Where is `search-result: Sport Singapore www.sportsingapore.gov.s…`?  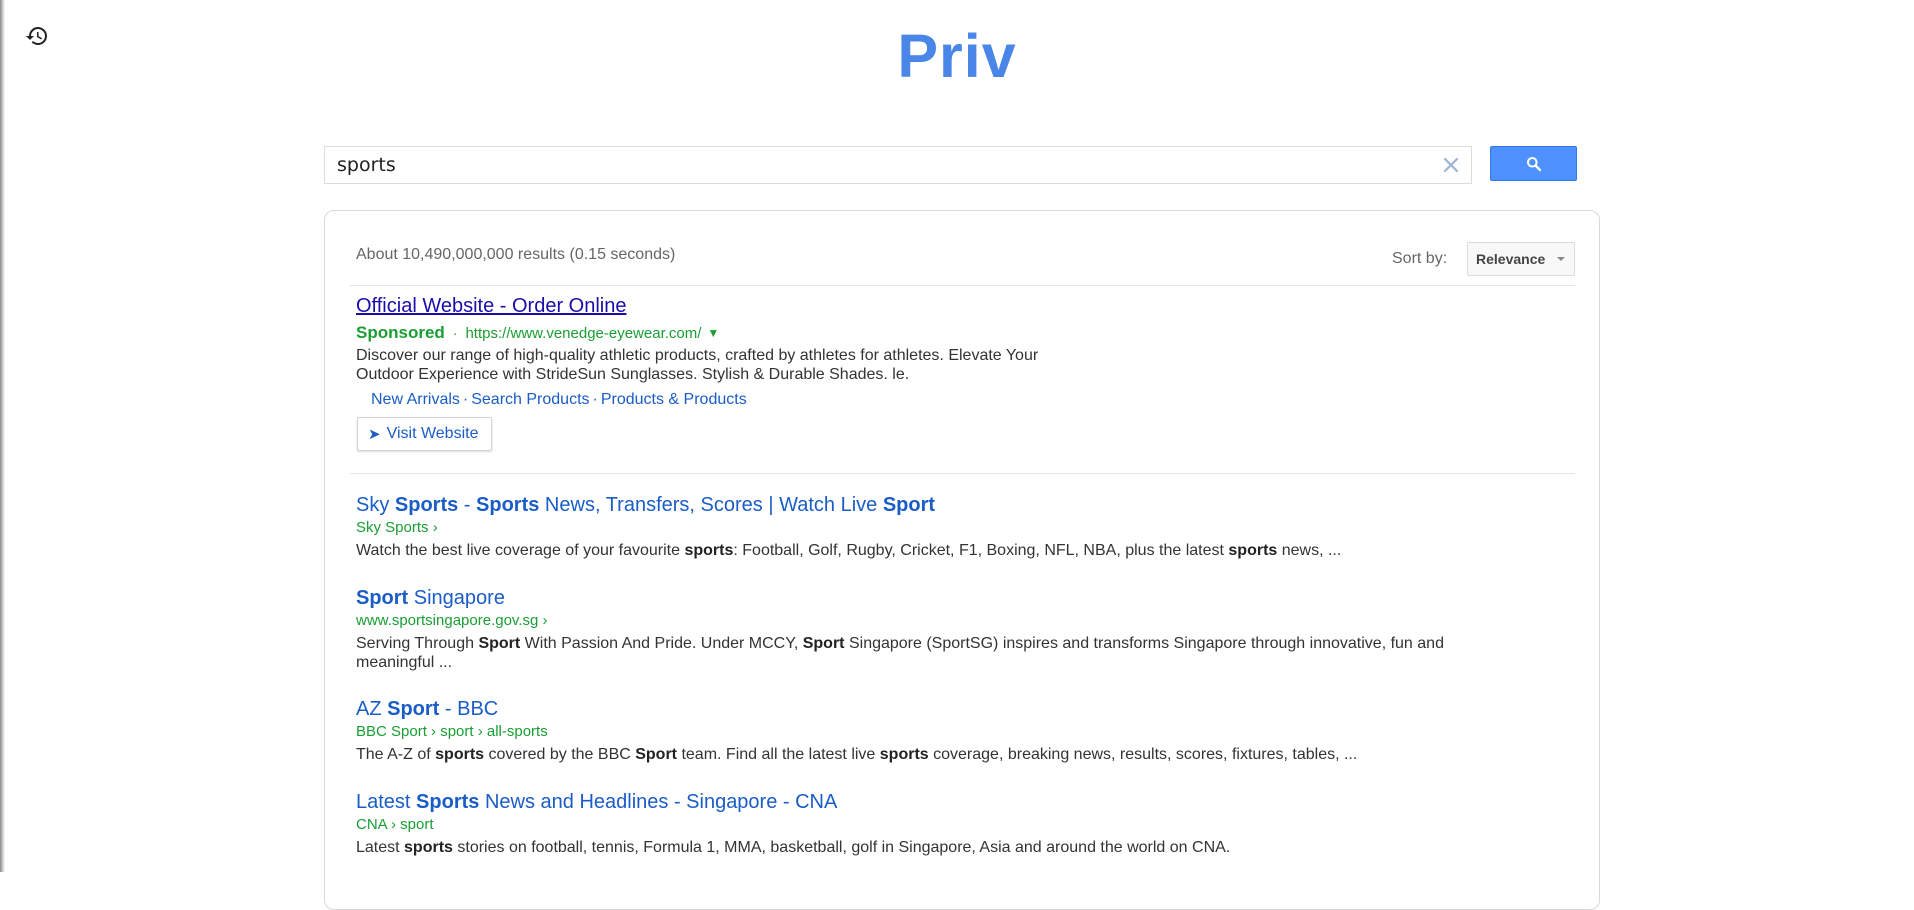 search-result: Sport Singapore www.sportsingapore.gov.s… is located at coordinates (931, 629).